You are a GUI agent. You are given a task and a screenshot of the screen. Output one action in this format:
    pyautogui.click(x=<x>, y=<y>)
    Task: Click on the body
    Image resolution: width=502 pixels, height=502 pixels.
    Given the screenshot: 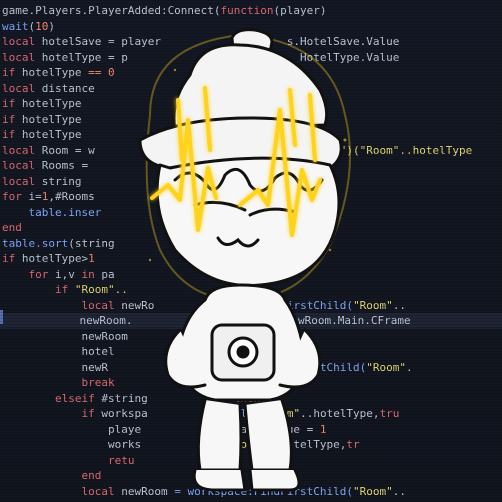 What is the action you would take?
    pyautogui.click(x=243, y=387)
    